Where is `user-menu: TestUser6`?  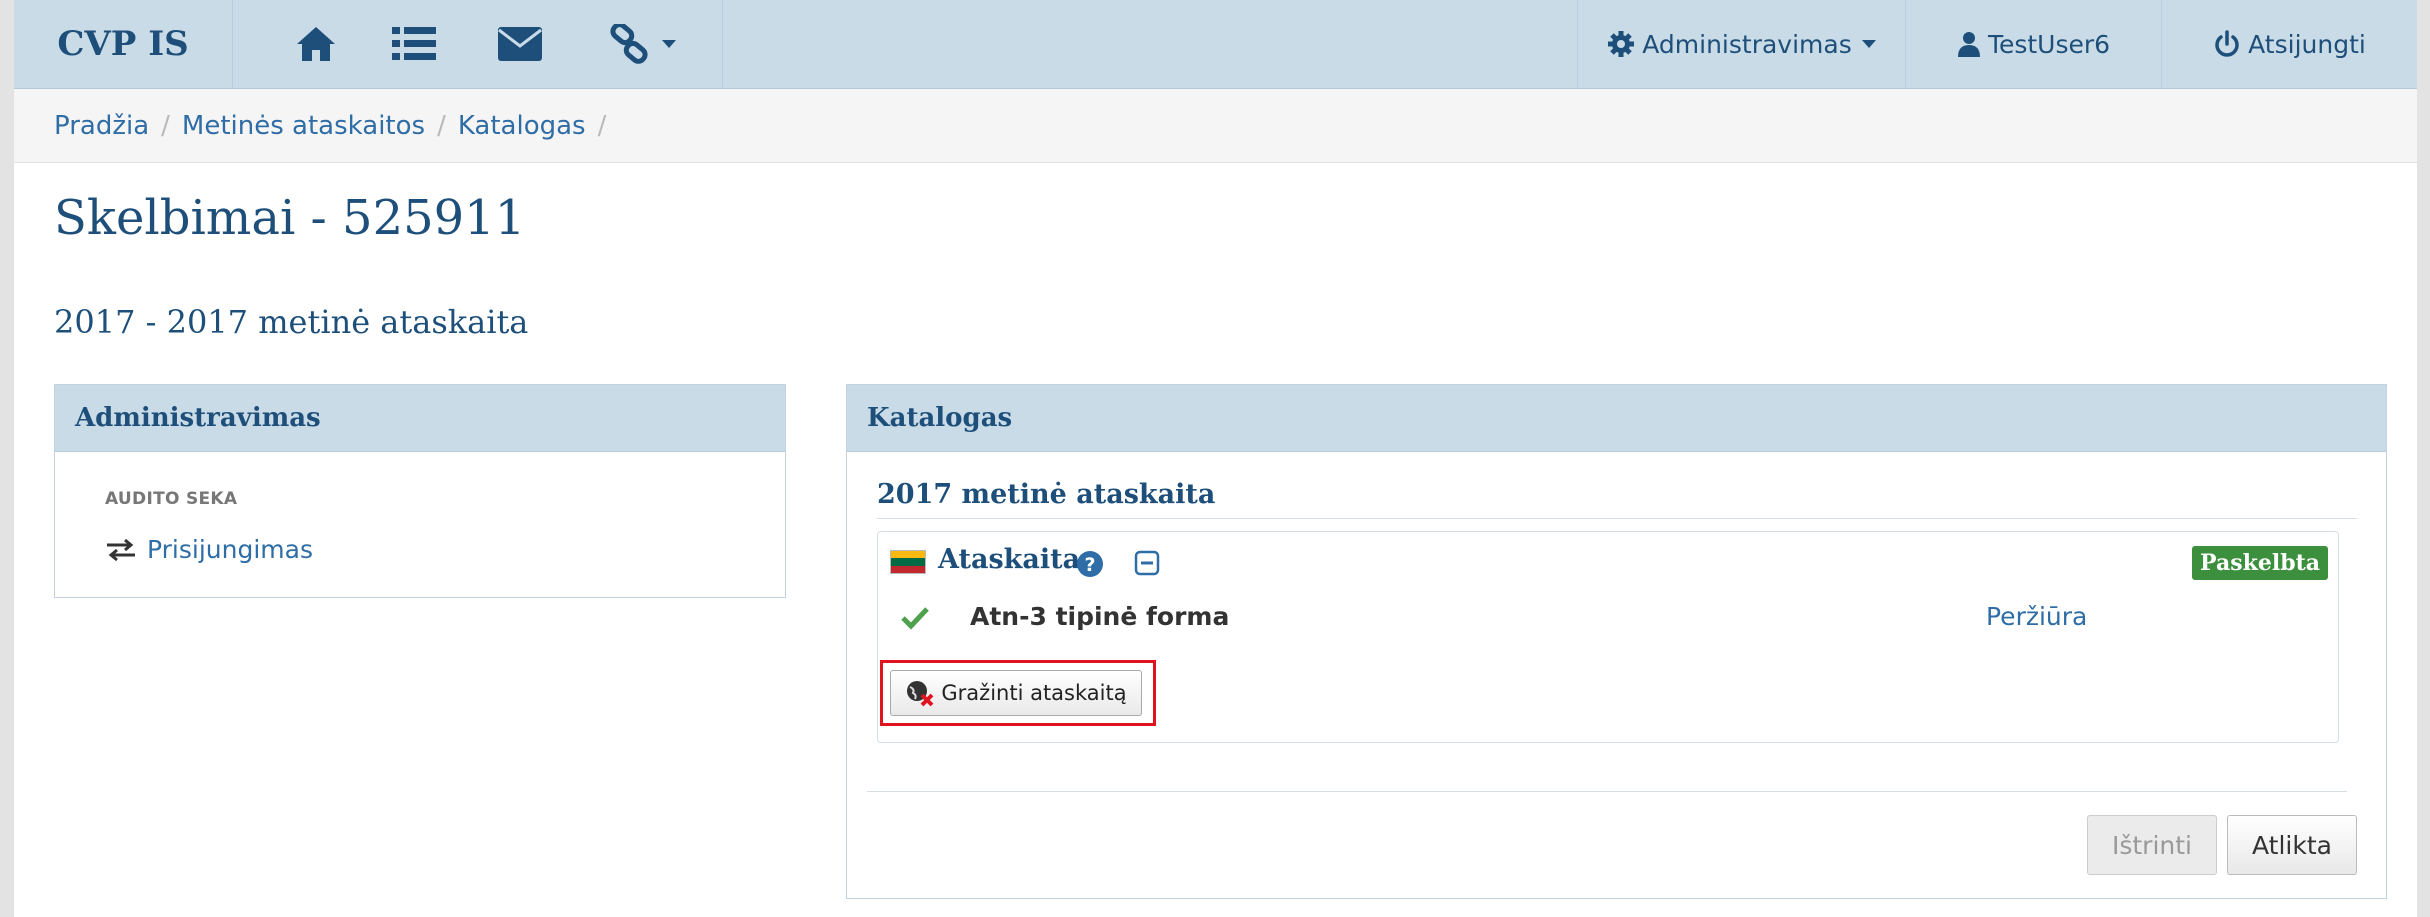 user-menu: TestUser6 is located at coordinates (2033, 44).